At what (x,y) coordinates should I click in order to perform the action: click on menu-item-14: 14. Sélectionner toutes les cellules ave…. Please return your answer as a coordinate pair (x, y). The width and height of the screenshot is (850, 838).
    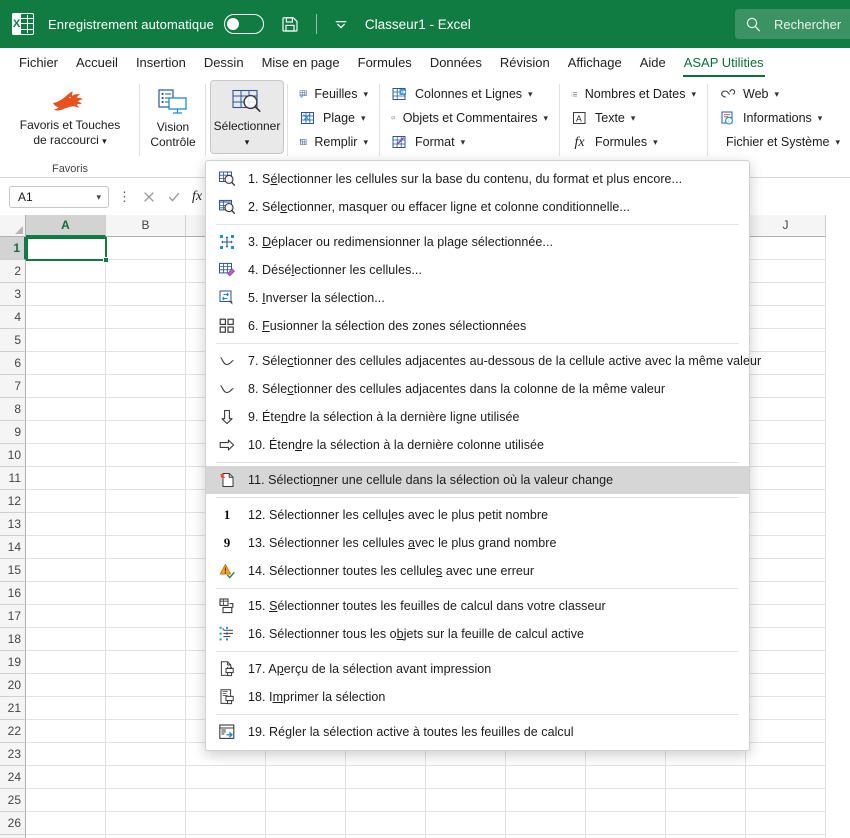
    Looking at the image, I should click on (477, 571).